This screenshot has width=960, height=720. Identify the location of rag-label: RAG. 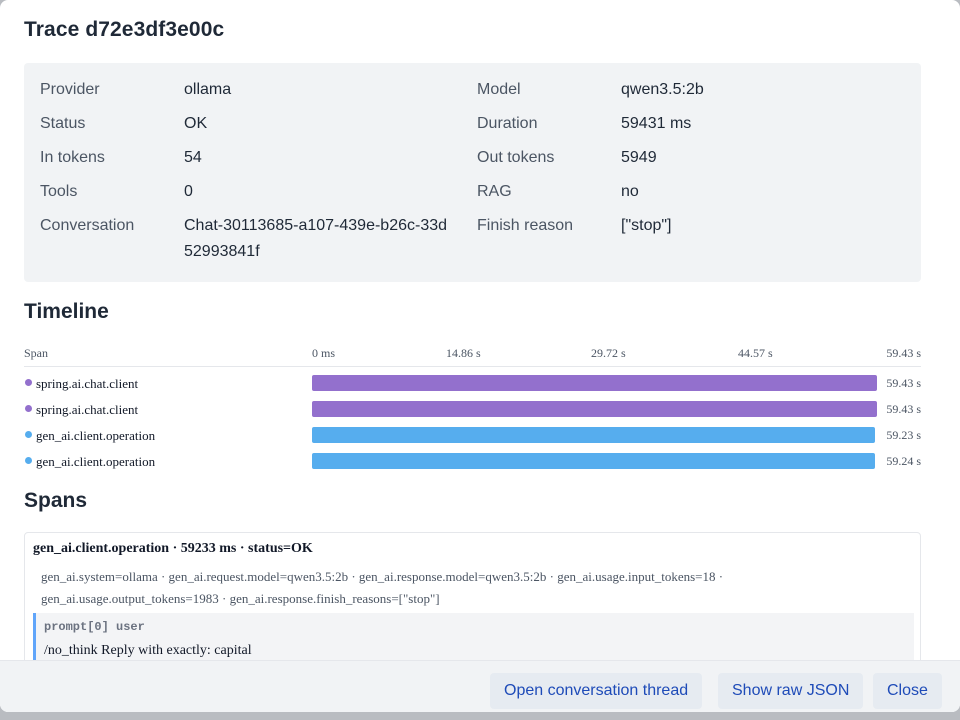
(494, 191).